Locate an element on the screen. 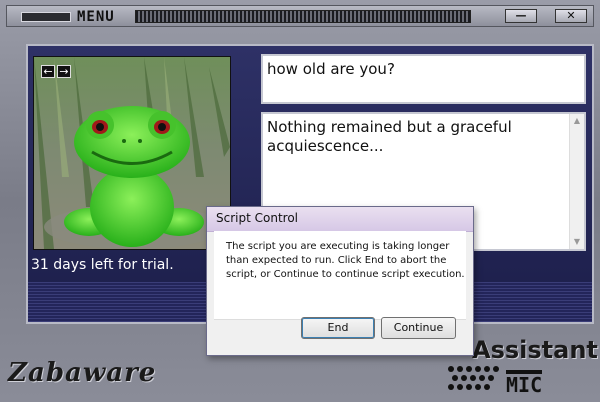 The height and width of the screenshot is (402, 600). dialog-title: Script Control is located at coordinates (257, 218).